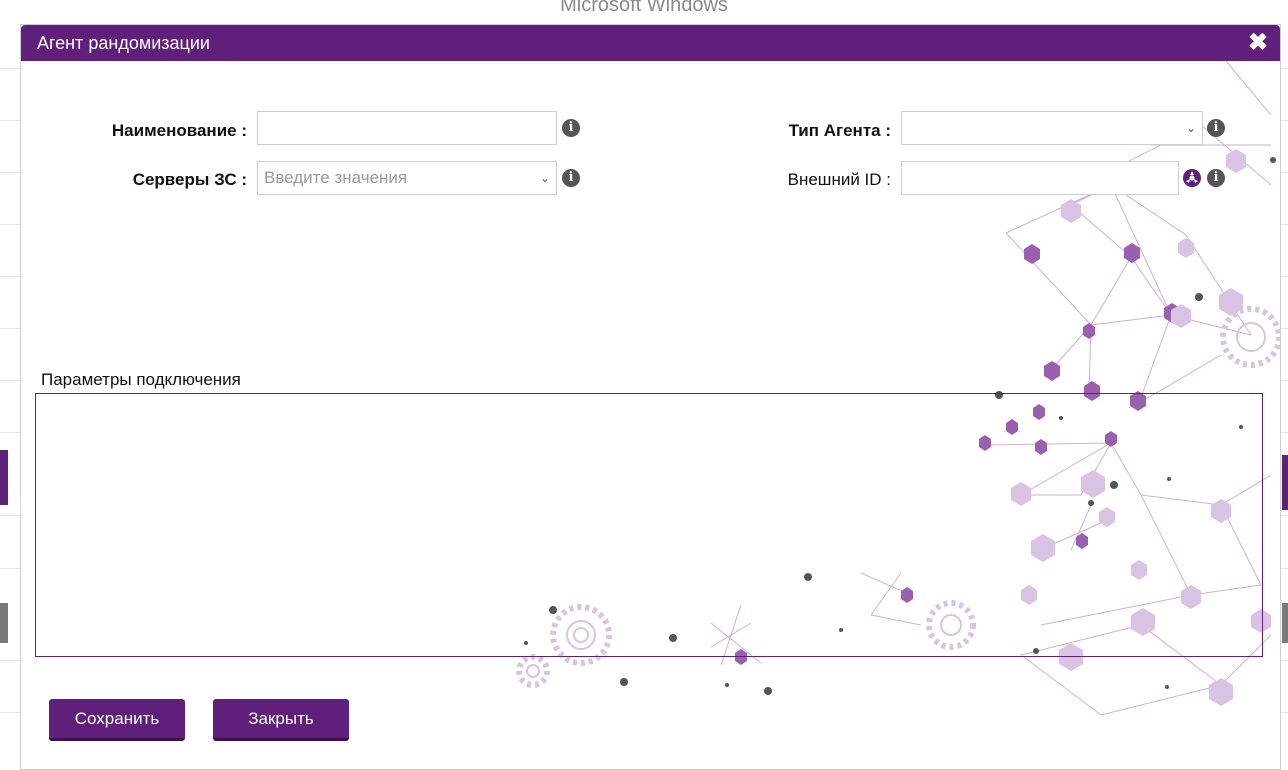  What do you see at coordinates (644, 7) in the screenshot?
I see `background-window-title: Microsoft Windows` at bounding box center [644, 7].